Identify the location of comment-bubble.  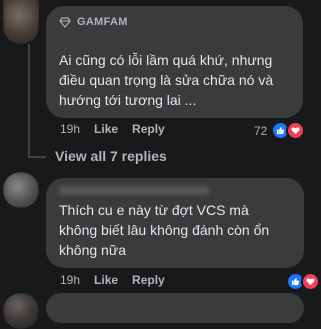
(175, 308).